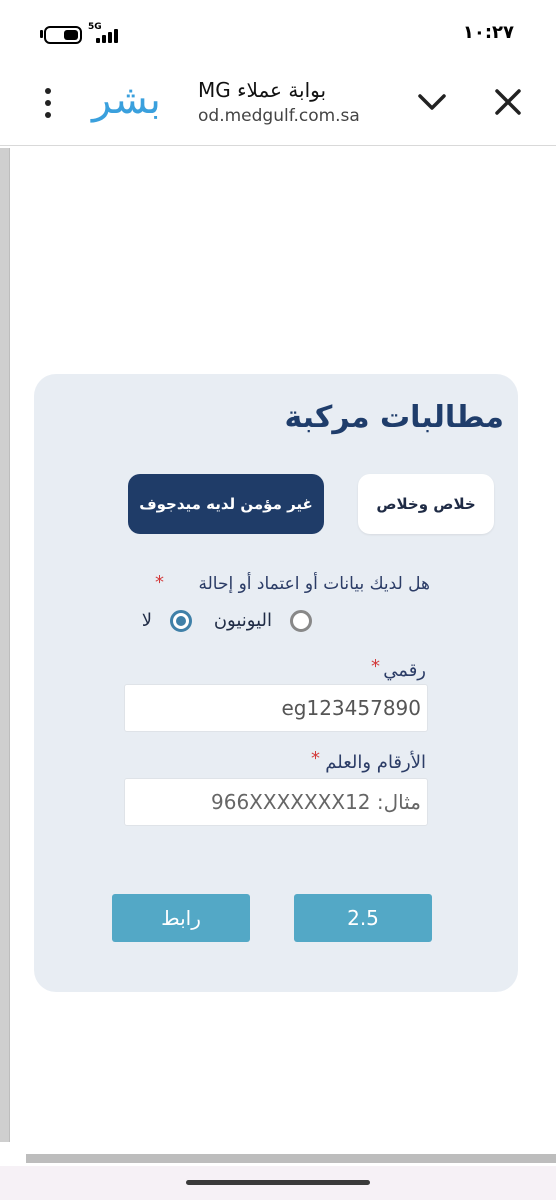  What do you see at coordinates (404, 670) in the screenshot?
I see `field-label-number: رقمي` at bounding box center [404, 670].